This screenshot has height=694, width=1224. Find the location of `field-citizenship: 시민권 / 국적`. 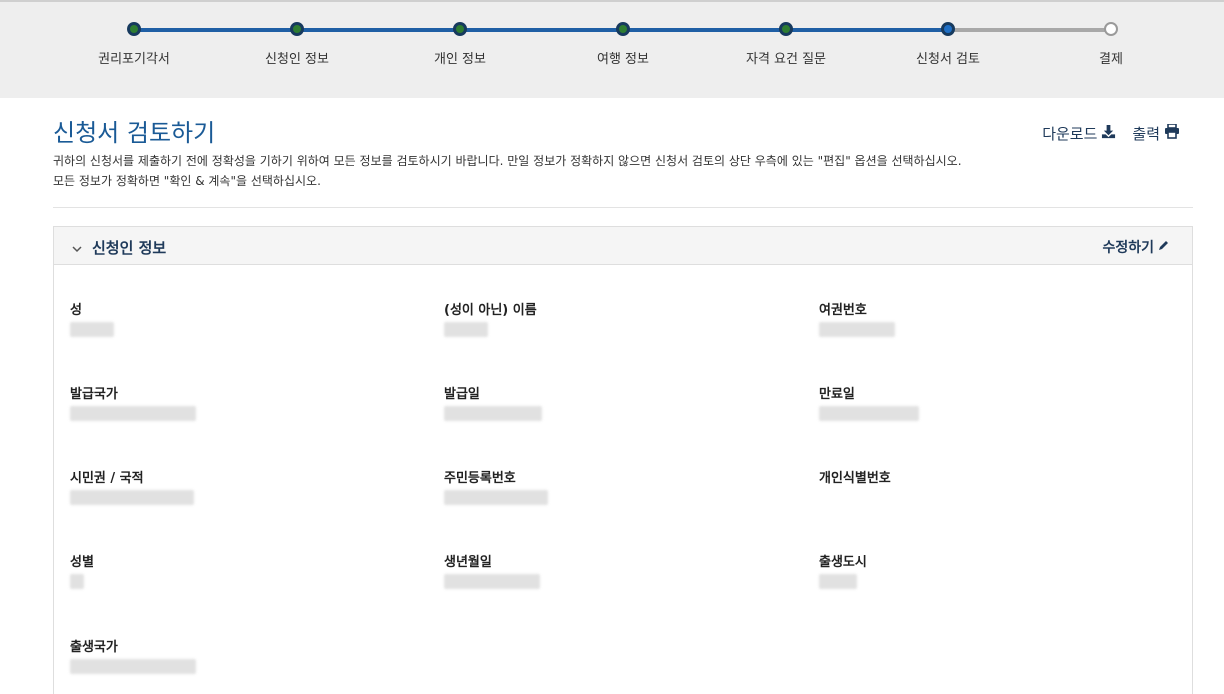

field-citizenship: 시민권 / 국적 is located at coordinates (240, 486).